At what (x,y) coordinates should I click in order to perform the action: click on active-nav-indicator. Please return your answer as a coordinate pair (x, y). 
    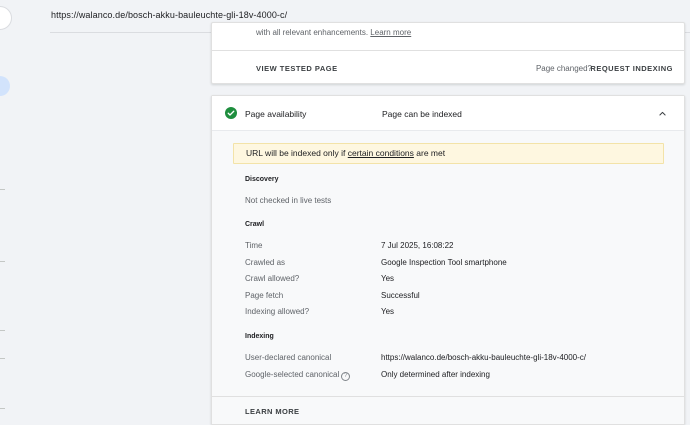
    Looking at the image, I should click on (5, 86).